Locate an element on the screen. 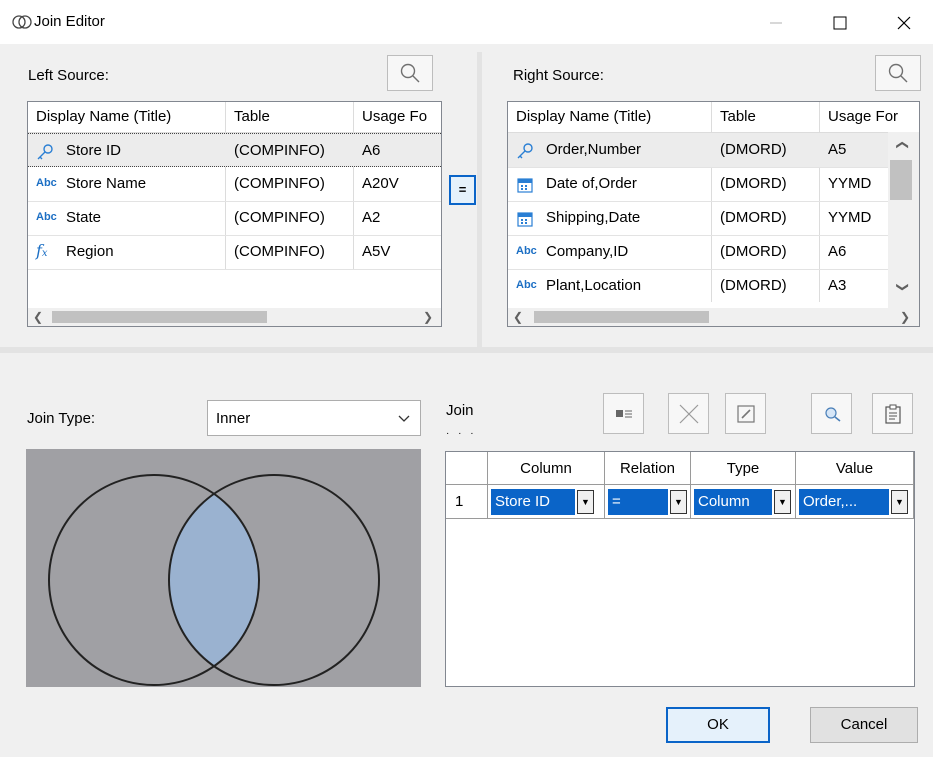  cell-usage: A2 is located at coordinates (371, 217).